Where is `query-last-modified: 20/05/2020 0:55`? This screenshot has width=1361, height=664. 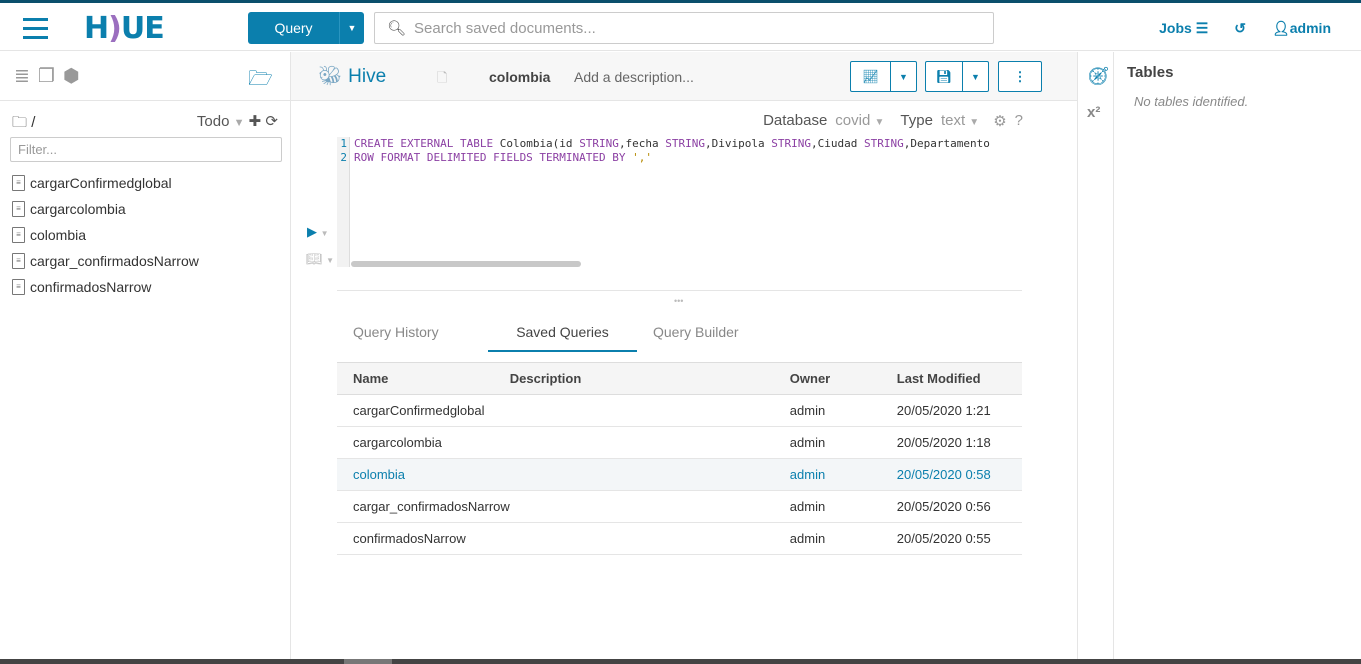
query-last-modified: 20/05/2020 0:55 is located at coordinates (959, 538).